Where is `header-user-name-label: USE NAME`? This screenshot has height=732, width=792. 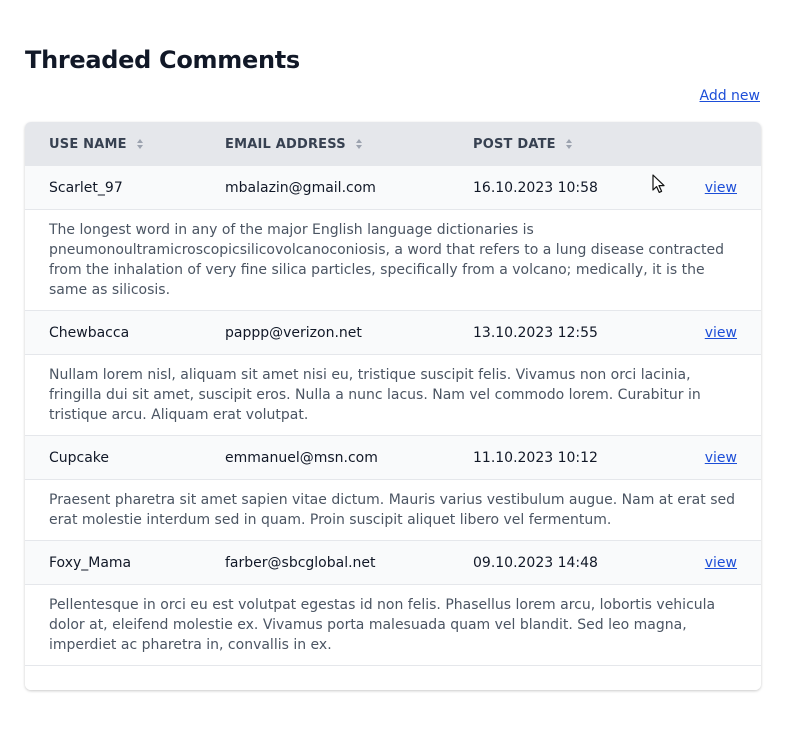
header-user-name-label: USE NAME is located at coordinates (88, 144).